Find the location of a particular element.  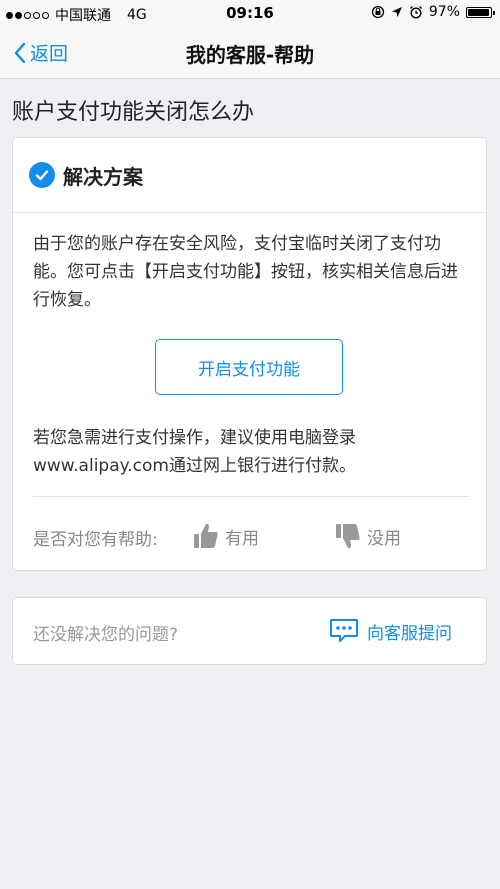

battery-percent: 97% is located at coordinates (444, 12).